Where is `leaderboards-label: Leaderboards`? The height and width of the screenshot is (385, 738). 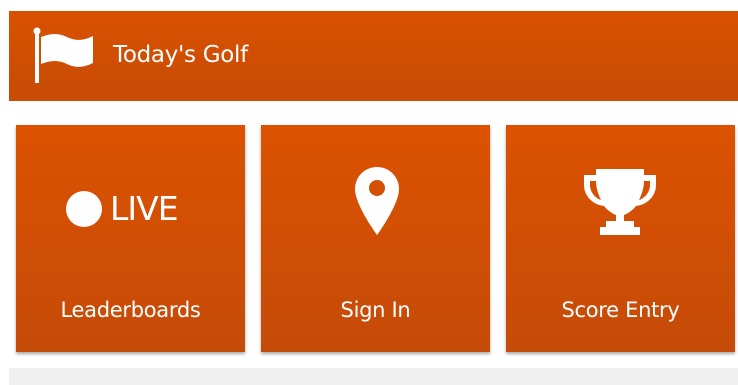 leaderboards-label: Leaderboards is located at coordinates (130, 310).